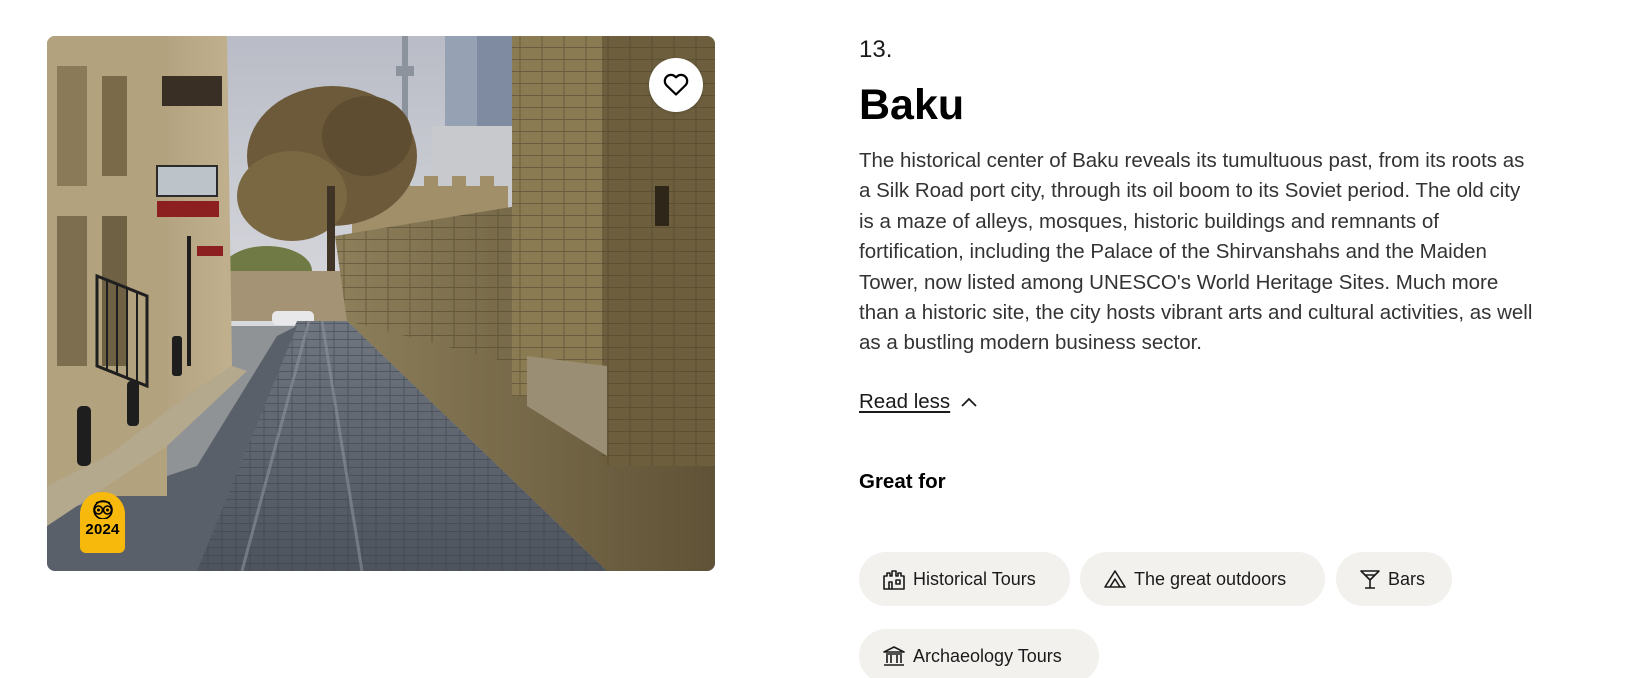  I want to click on castle-icon, so click(894, 580).